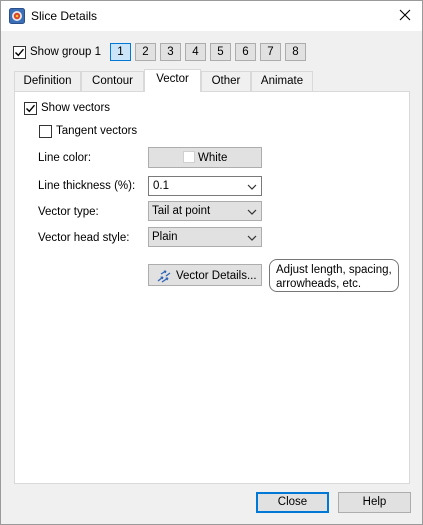 Image resolution: width=423 pixels, height=525 pixels. Describe the element at coordinates (64, 16) in the screenshot. I see `window-title: Slice Details` at that location.